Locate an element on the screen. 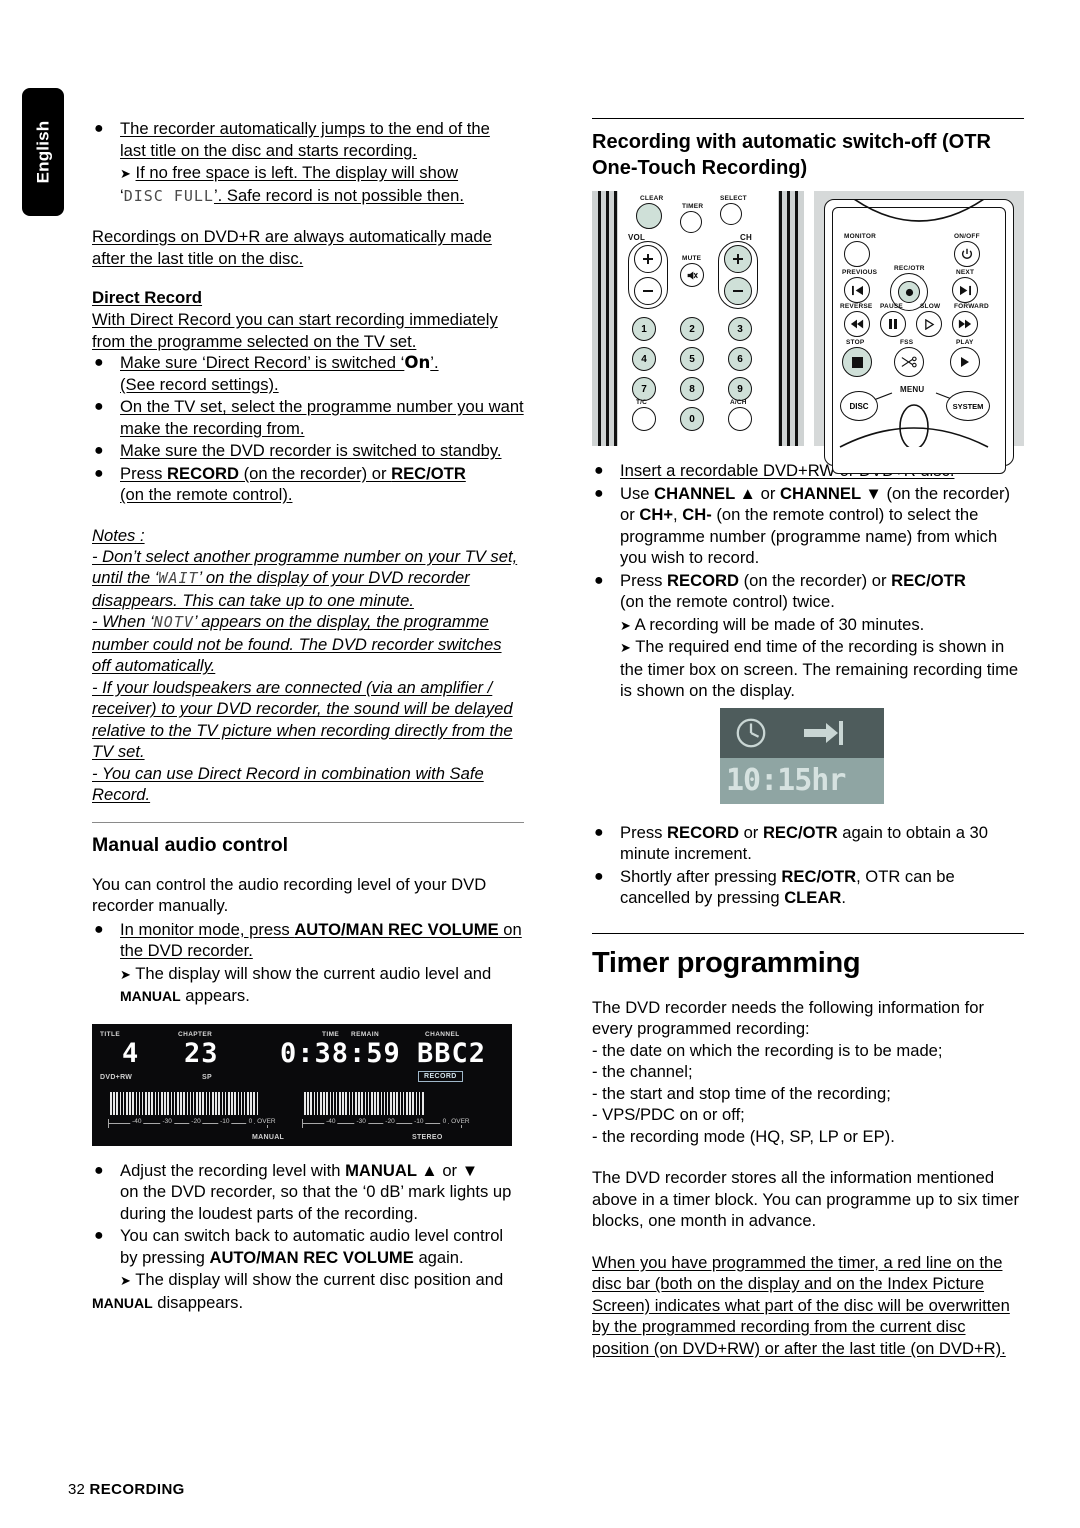  use-channel-mid1: or is located at coordinates (767, 493).